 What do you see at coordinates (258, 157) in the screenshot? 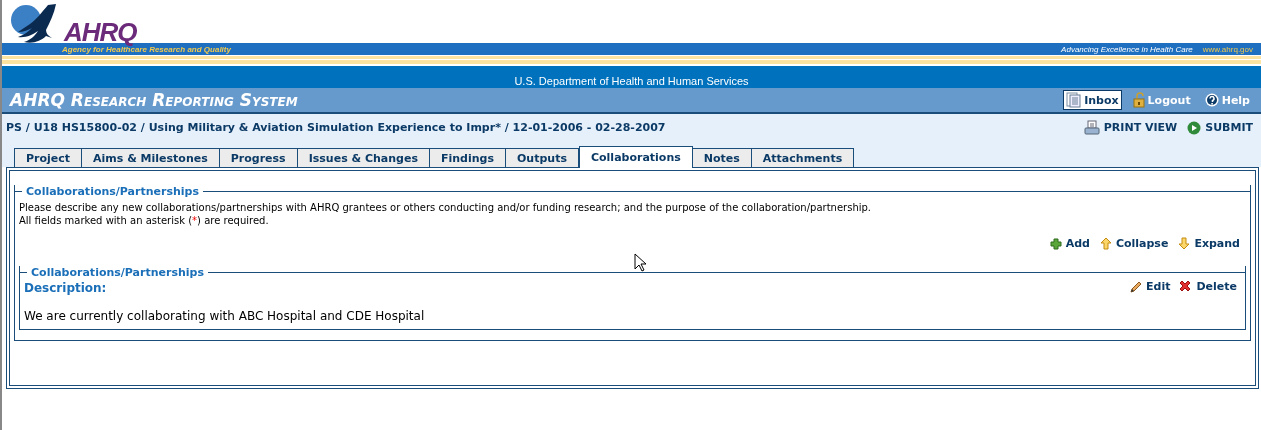
I see `tab: Progress` at bounding box center [258, 157].